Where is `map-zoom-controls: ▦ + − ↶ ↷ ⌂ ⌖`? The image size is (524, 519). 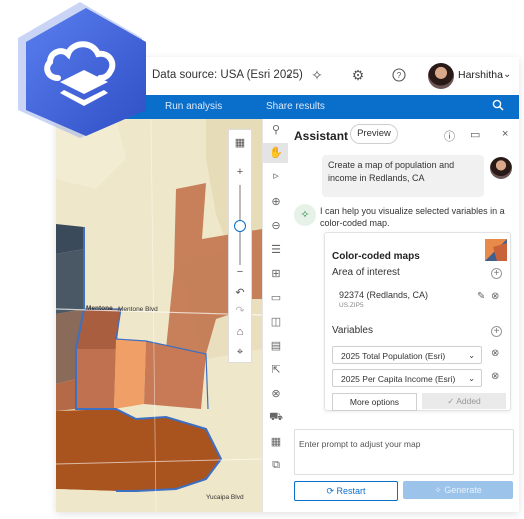
map-zoom-controls: ▦ + − ↶ ↷ ⌂ ⌖ is located at coordinates (240, 246).